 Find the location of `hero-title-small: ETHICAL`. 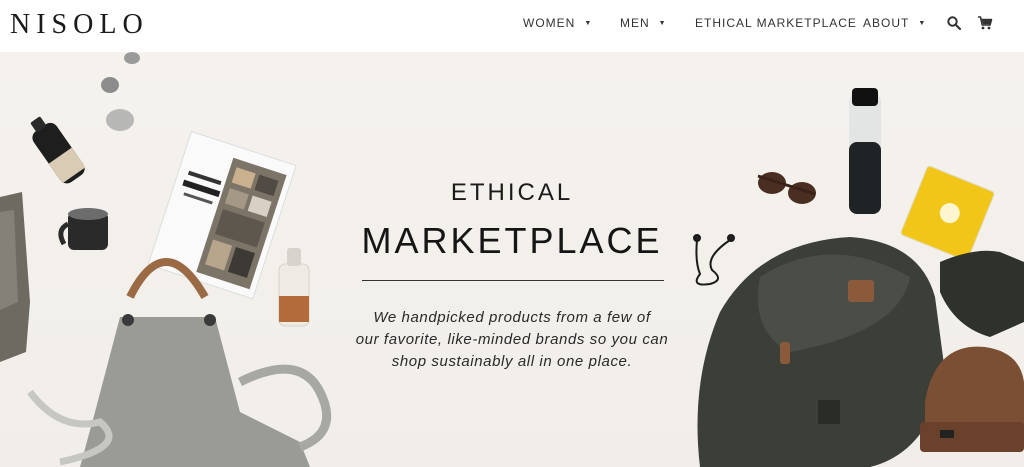

hero-title-small: ETHICAL is located at coordinates (512, 192).